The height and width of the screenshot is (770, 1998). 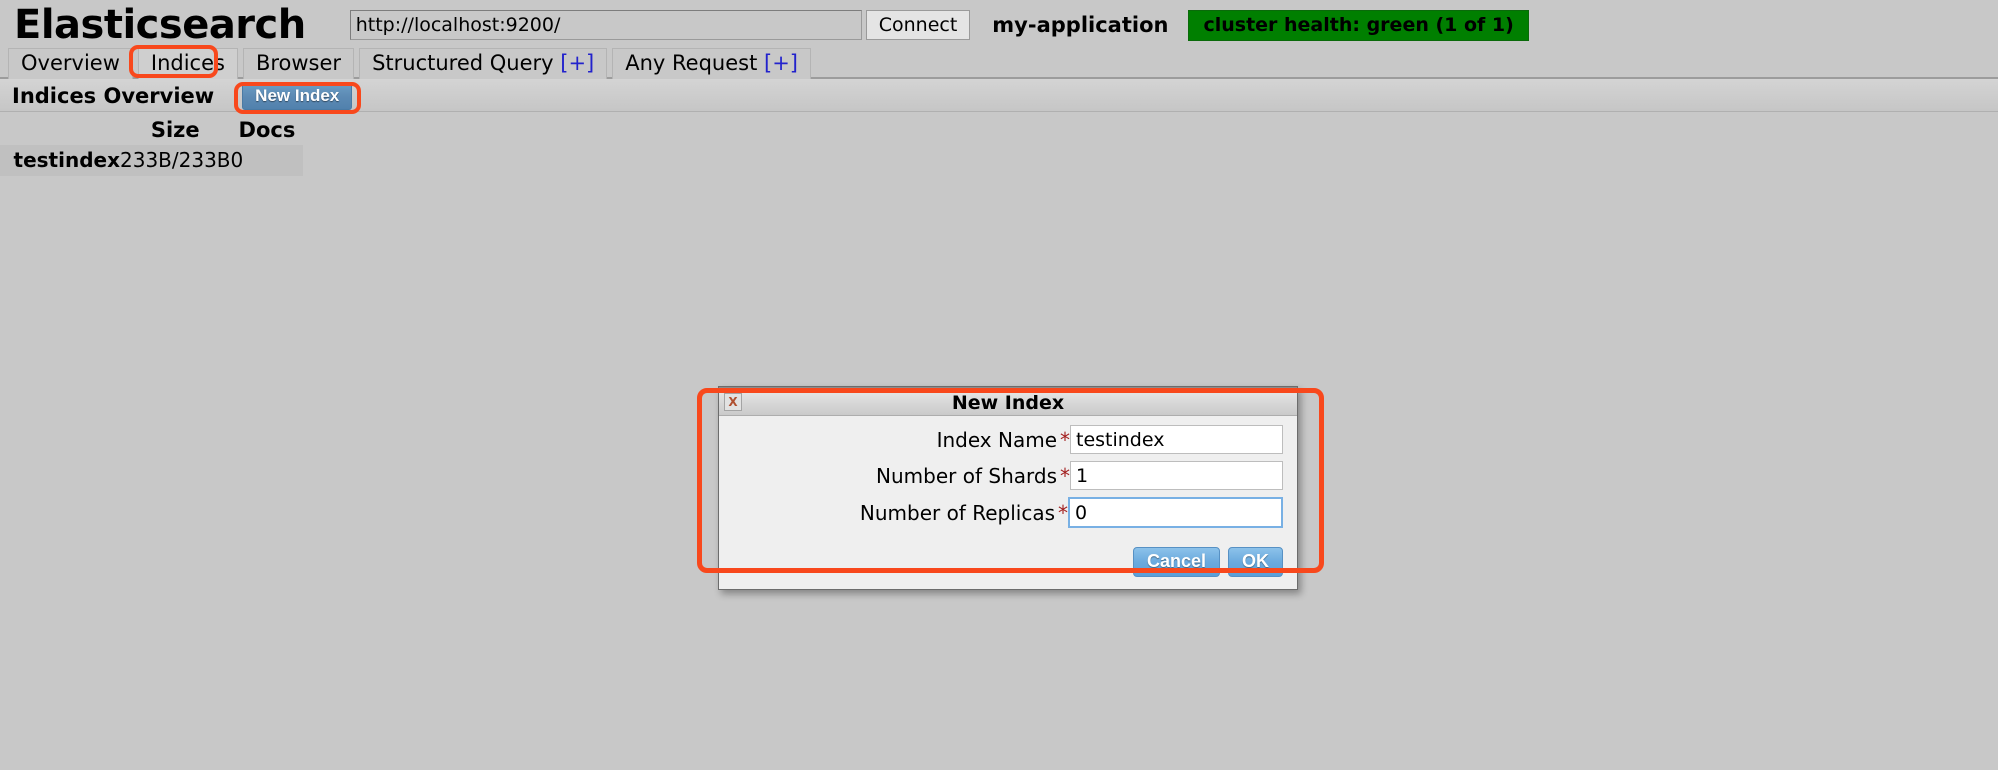 I want to click on column-header-size: Size, so click(x=175, y=130).